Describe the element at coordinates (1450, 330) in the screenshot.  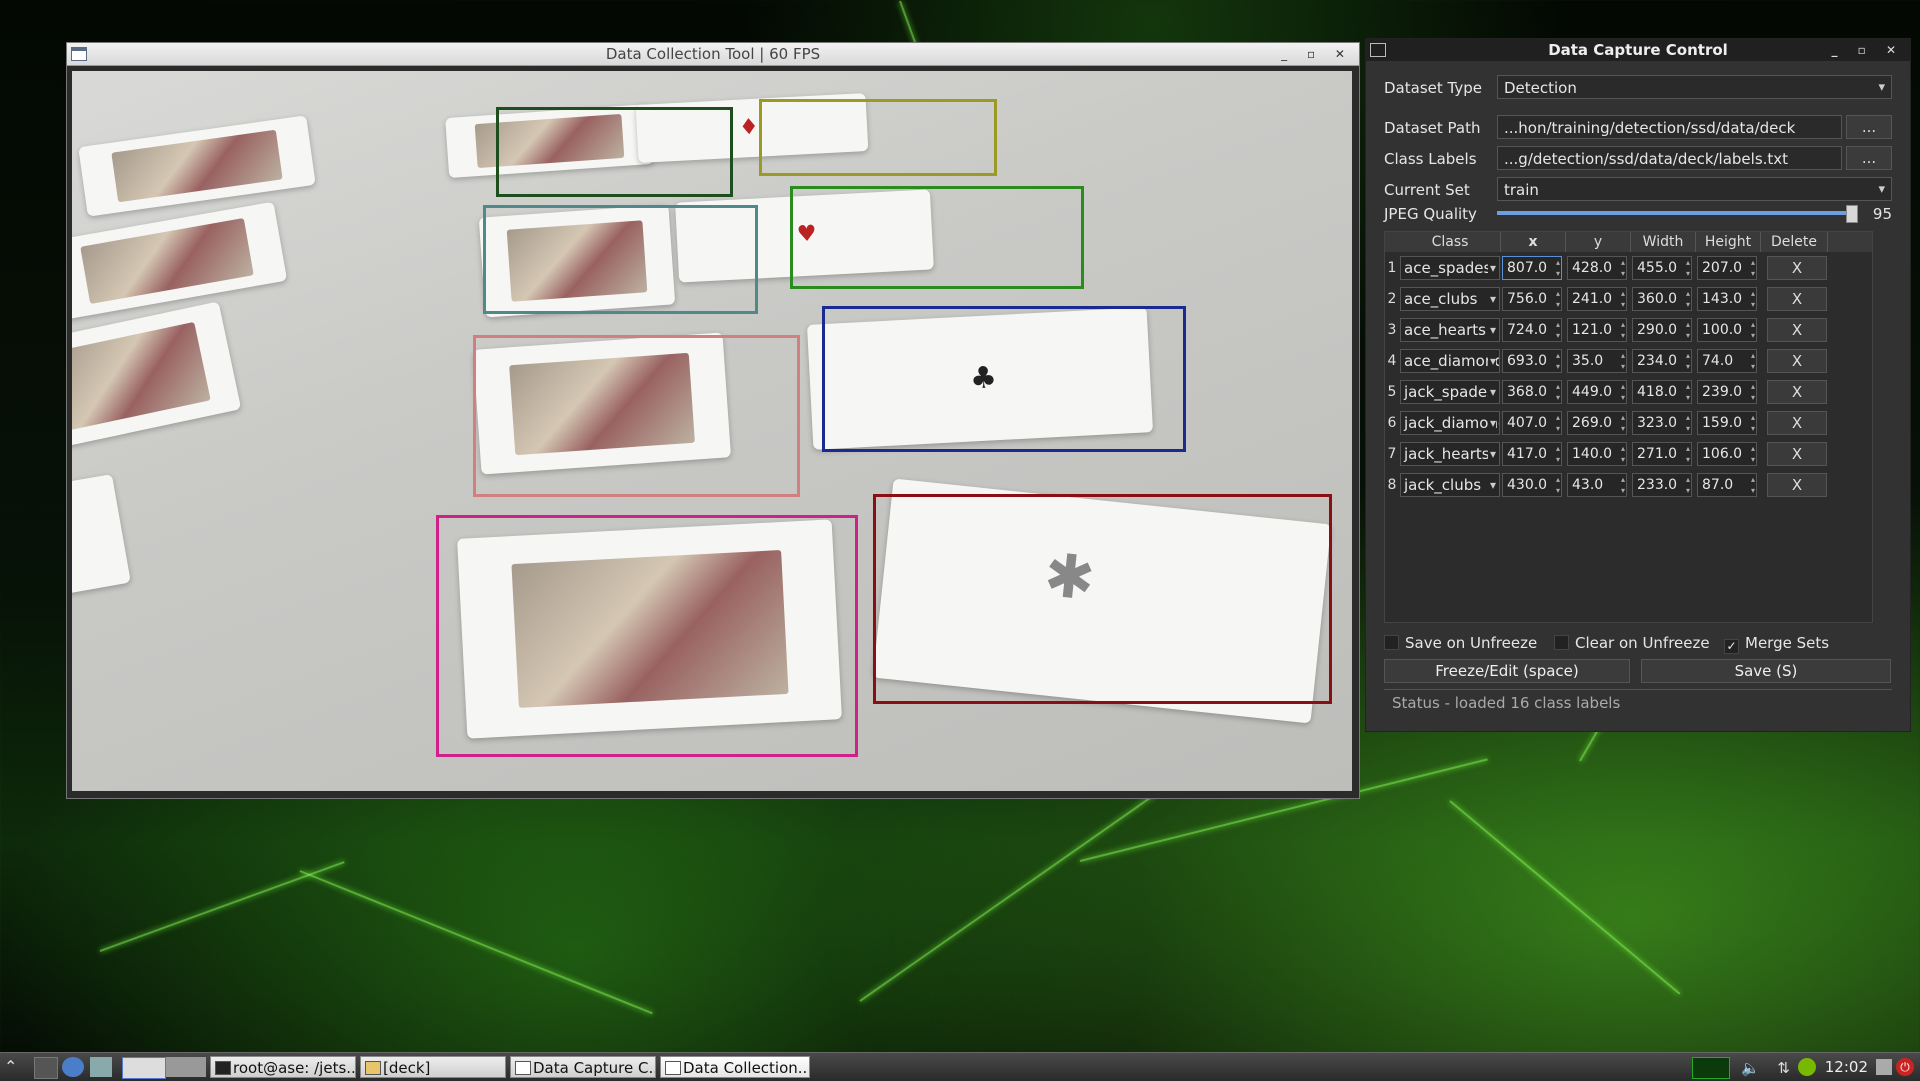
I see `class-select: ace_hearts` at that location.